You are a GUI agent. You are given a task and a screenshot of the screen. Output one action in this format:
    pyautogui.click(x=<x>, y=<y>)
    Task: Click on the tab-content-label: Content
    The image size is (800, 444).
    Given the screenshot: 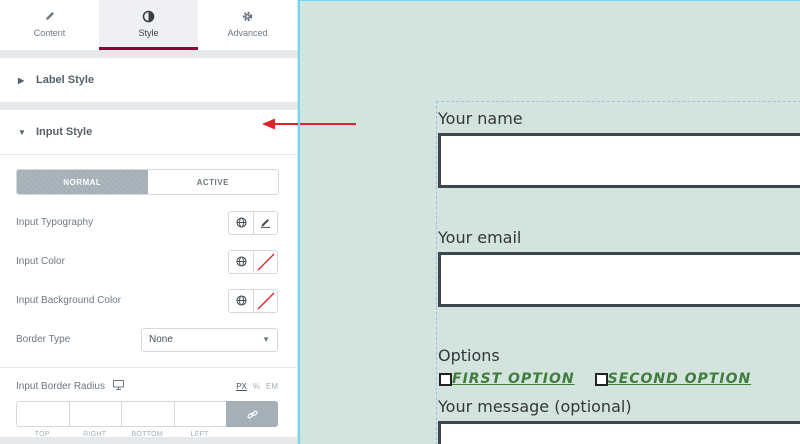 What is the action you would take?
    pyautogui.click(x=49, y=33)
    